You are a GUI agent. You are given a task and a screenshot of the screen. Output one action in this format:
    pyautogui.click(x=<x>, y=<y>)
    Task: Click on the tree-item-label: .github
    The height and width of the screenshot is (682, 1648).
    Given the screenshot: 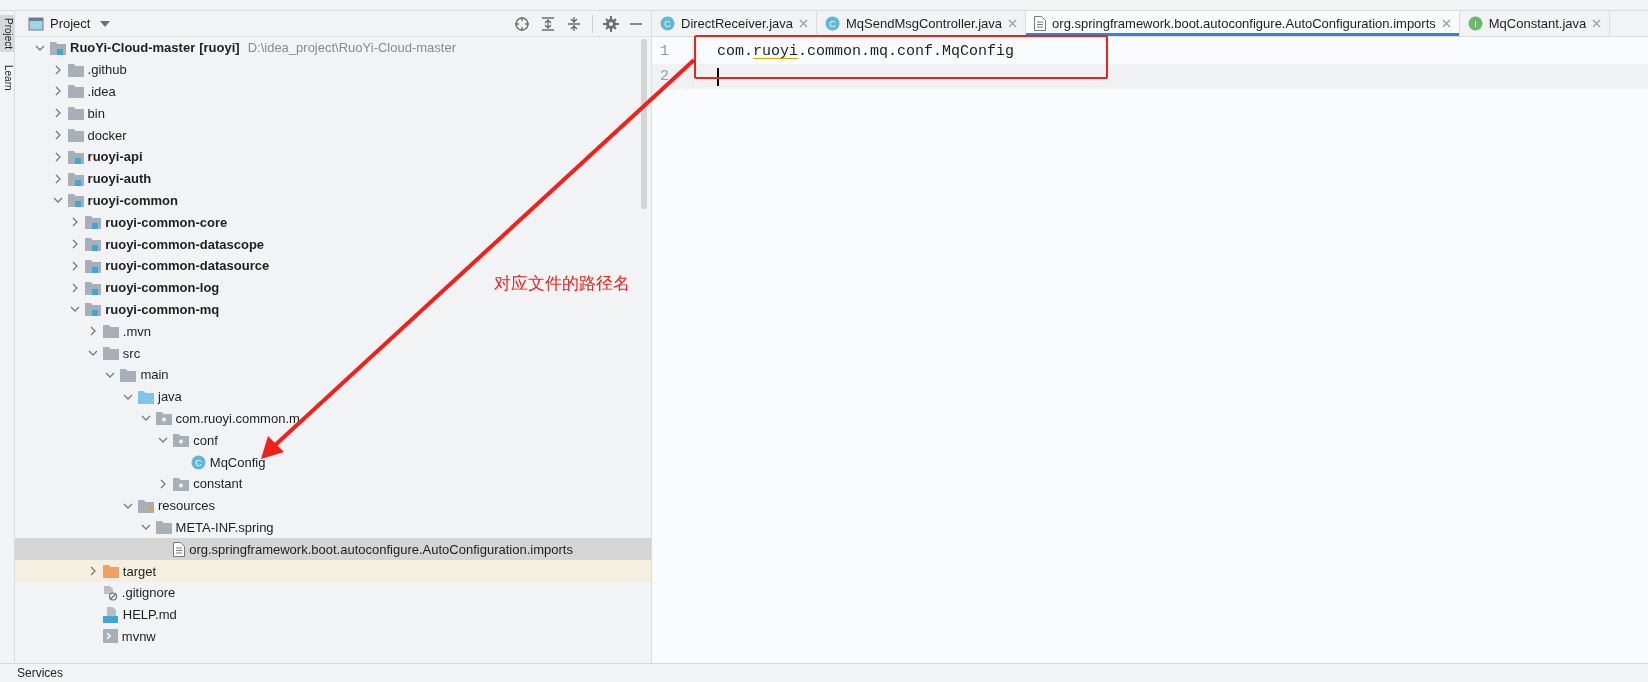 What is the action you would take?
    pyautogui.click(x=107, y=70)
    